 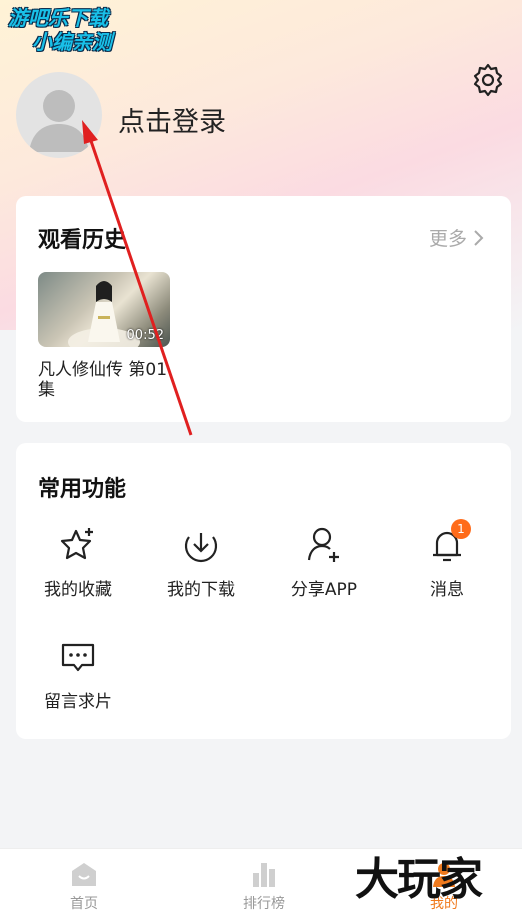 I want to click on watermark-logo: 游吧乐下载 小编亲测, so click(x=78, y=35).